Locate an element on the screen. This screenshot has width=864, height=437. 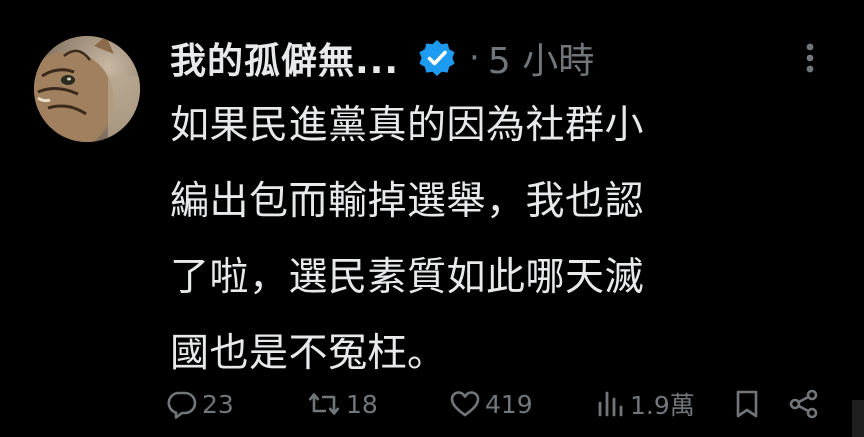
views-bar-chart-icon is located at coordinates (610, 404).